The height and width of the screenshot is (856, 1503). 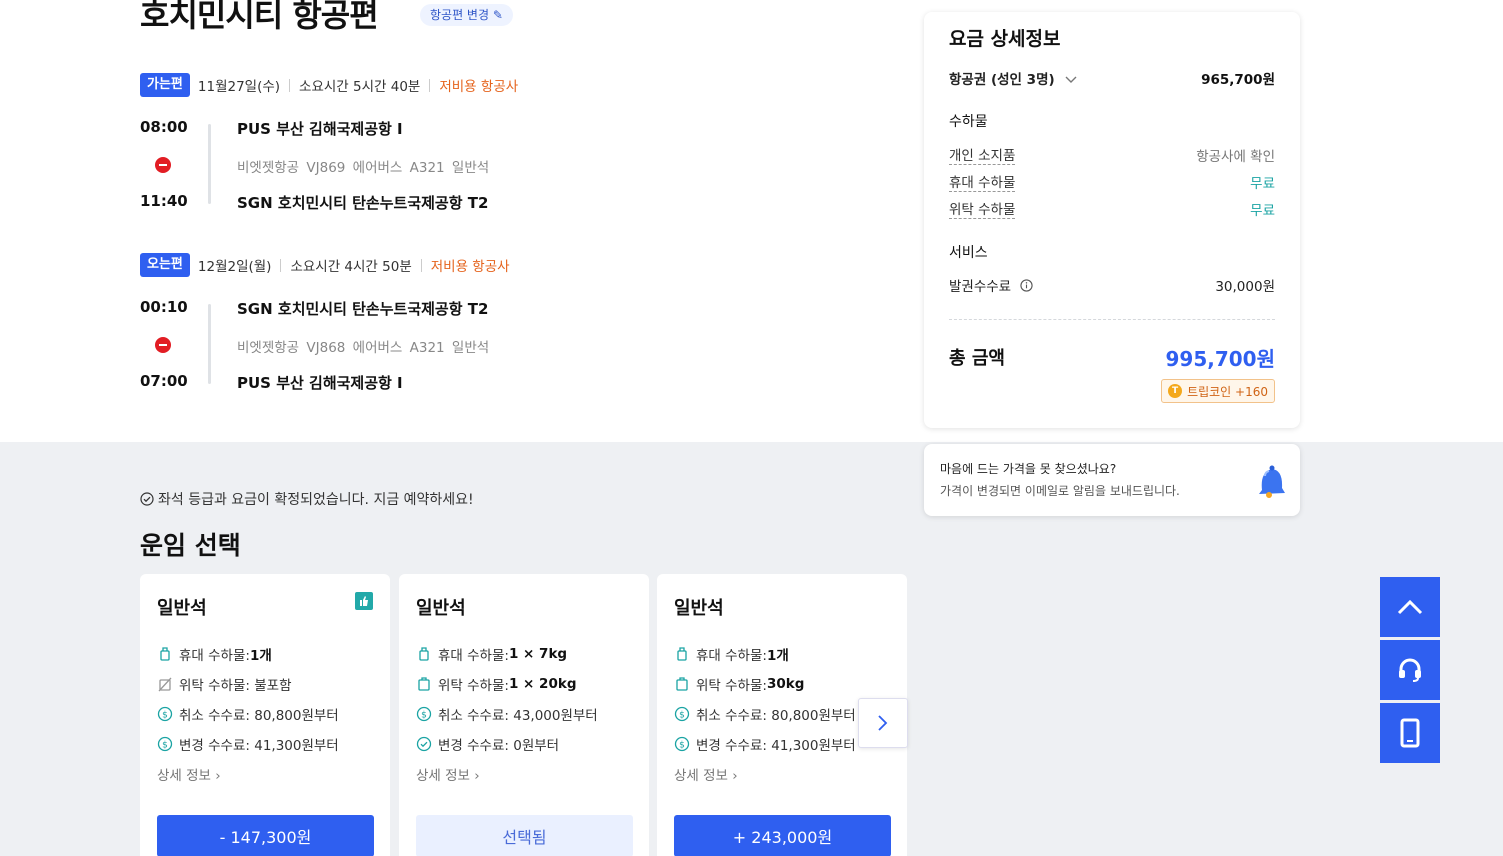 What do you see at coordinates (991, 285) in the screenshot?
I see `ticketing-fee-wrap: 발권수수료` at bounding box center [991, 285].